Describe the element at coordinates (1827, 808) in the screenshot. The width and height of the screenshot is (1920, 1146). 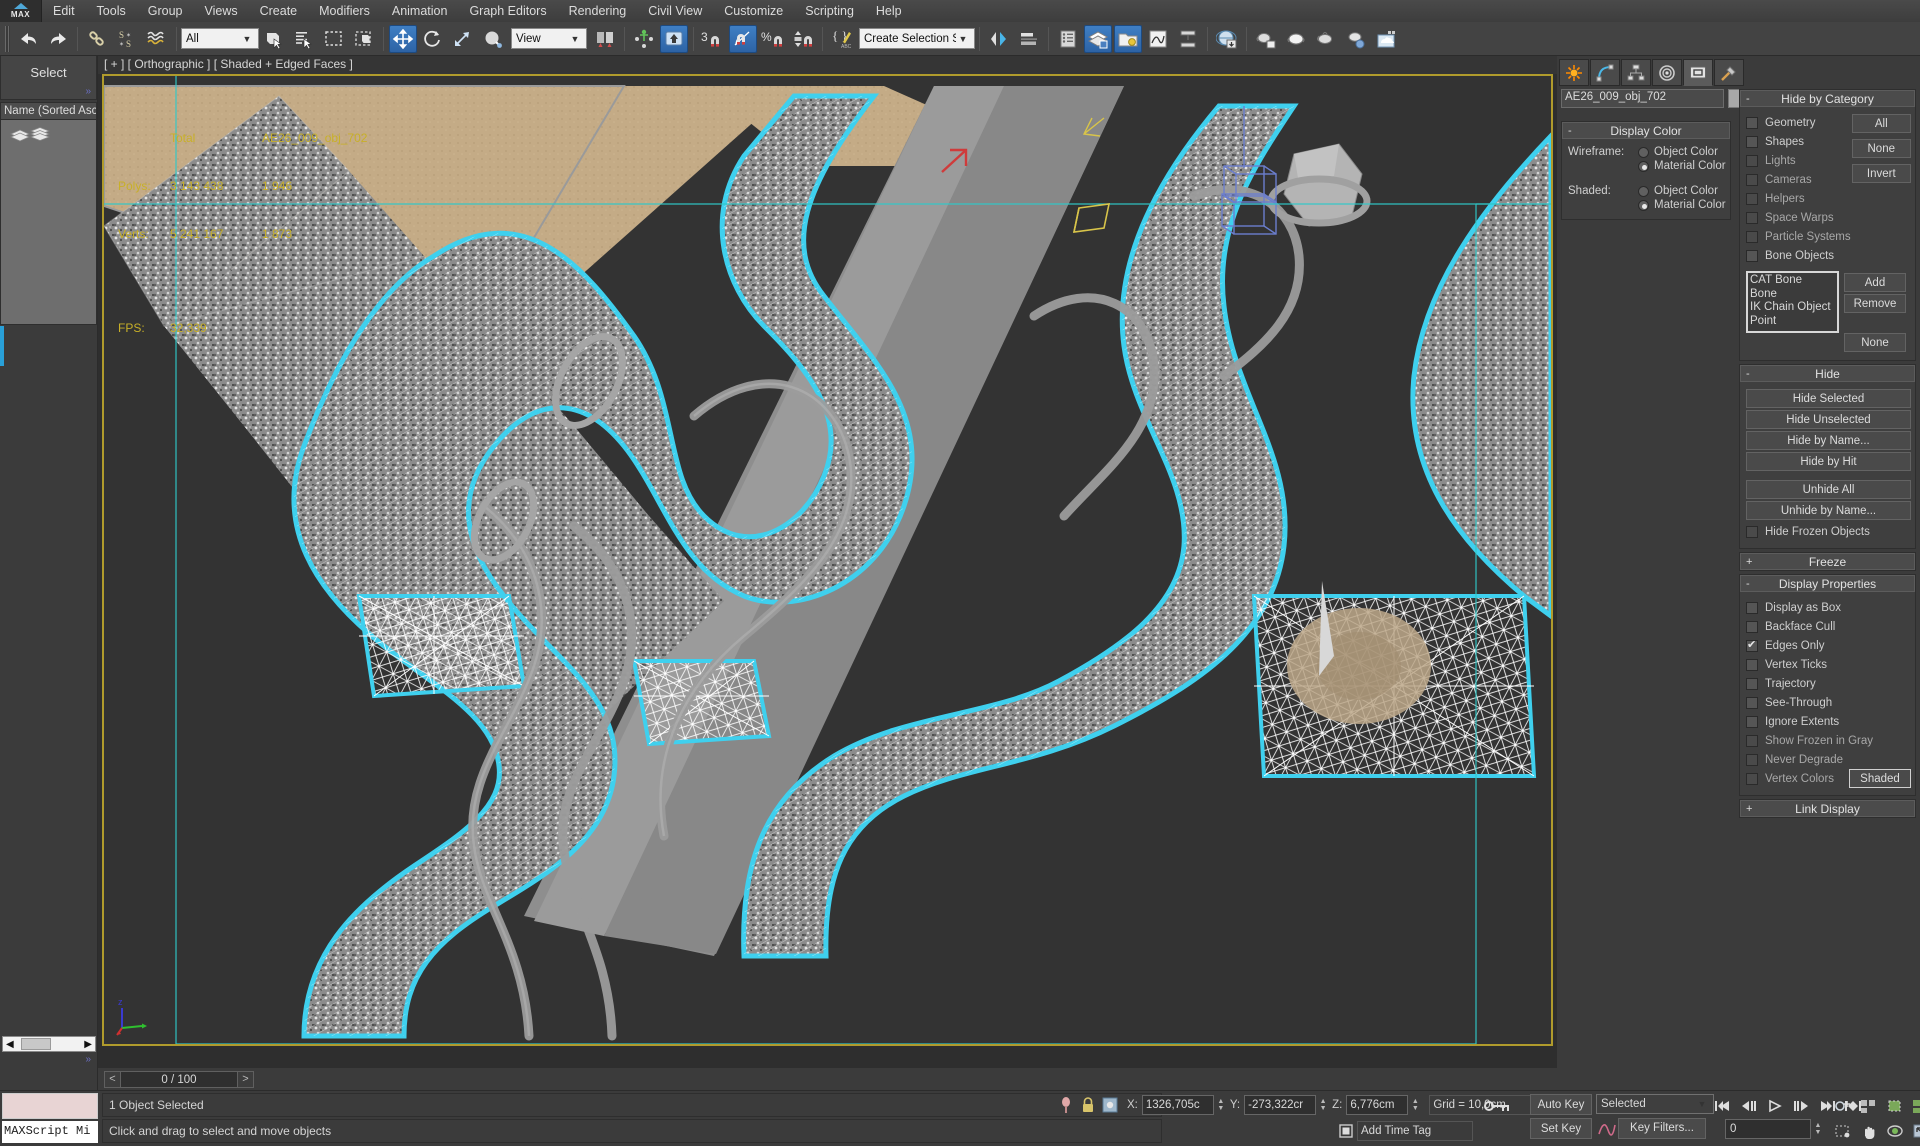
I see `link-display-header: + Link Display` at that location.